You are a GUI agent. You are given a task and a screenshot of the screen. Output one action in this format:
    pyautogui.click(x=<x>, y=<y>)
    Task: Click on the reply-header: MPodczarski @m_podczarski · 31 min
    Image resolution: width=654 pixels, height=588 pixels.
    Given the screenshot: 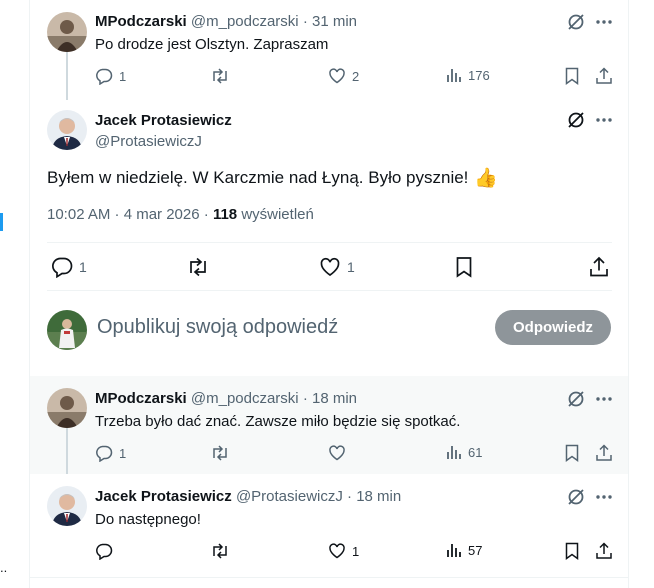 What is the action you would take?
    pyautogui.click(x=226, y=21)
    